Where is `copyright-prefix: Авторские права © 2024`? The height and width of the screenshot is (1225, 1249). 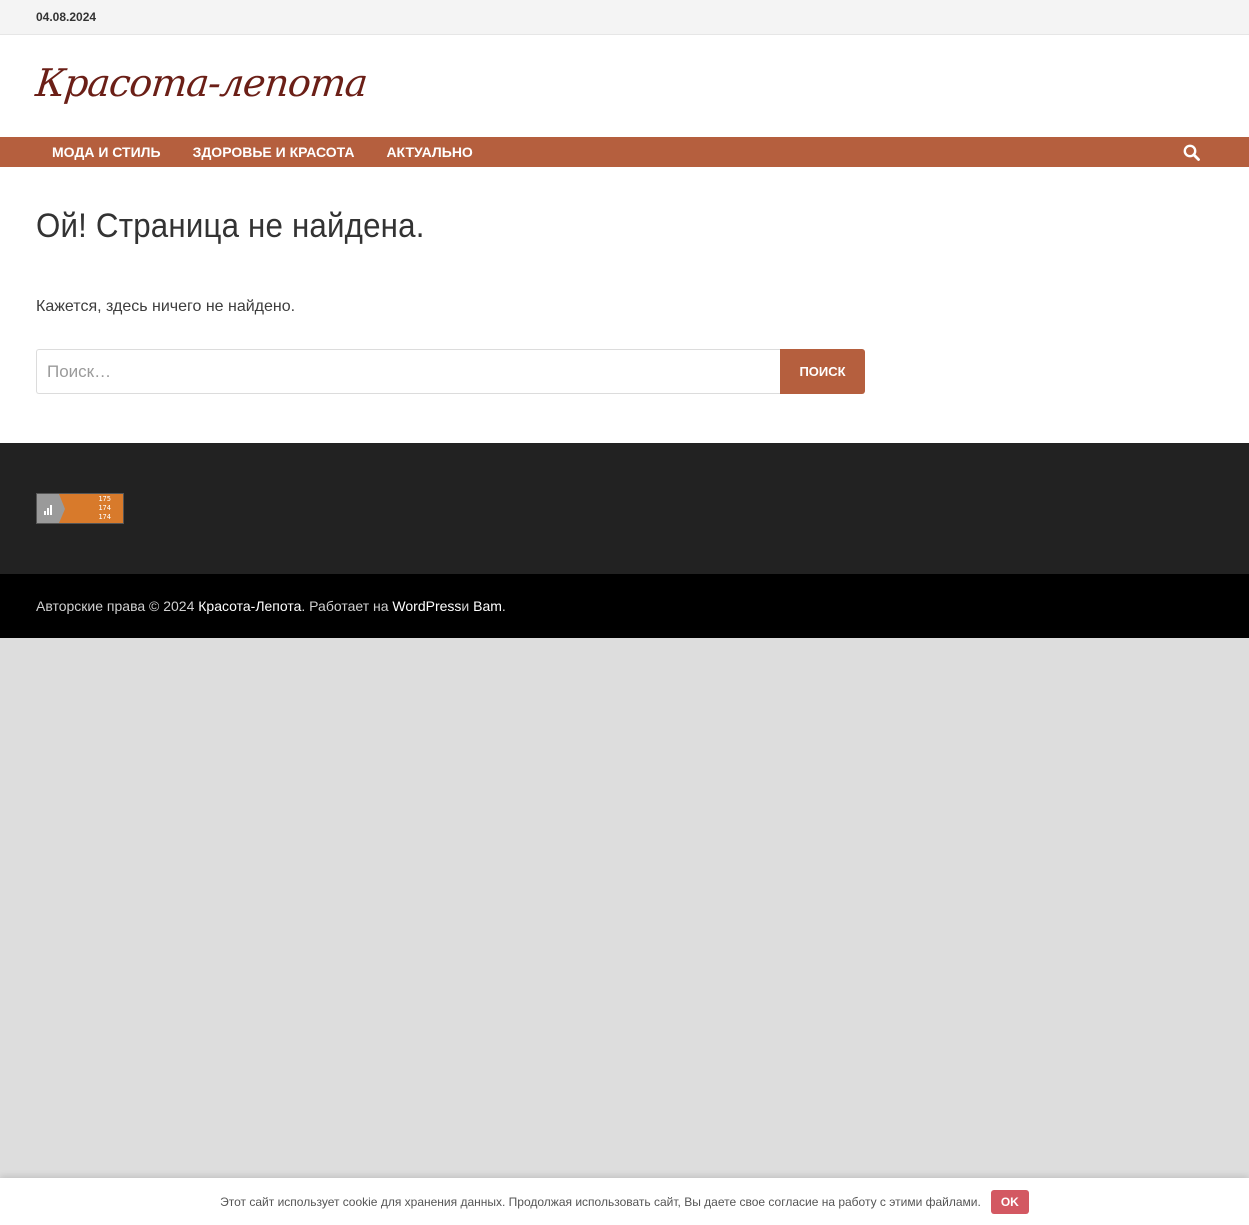 copyright-prefix: Авторские права © 2024 is located at coordinates (115, 606).